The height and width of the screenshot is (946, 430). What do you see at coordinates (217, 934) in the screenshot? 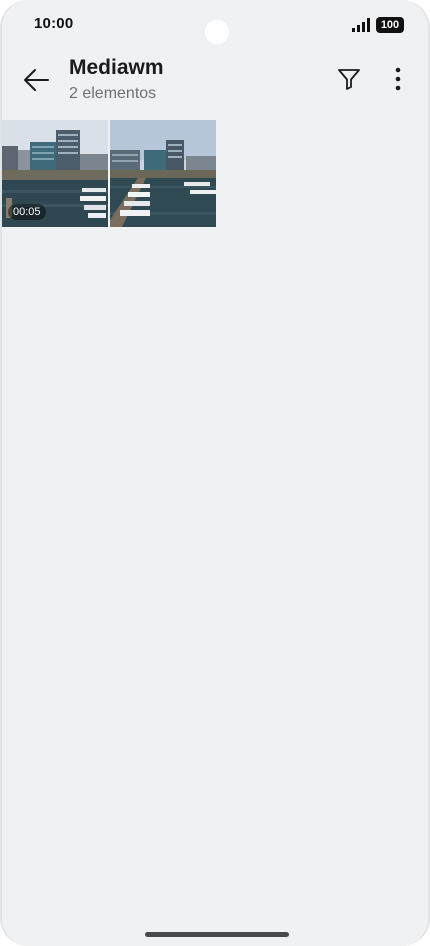
I see `home-indicator` at bounding box center [217, 934].